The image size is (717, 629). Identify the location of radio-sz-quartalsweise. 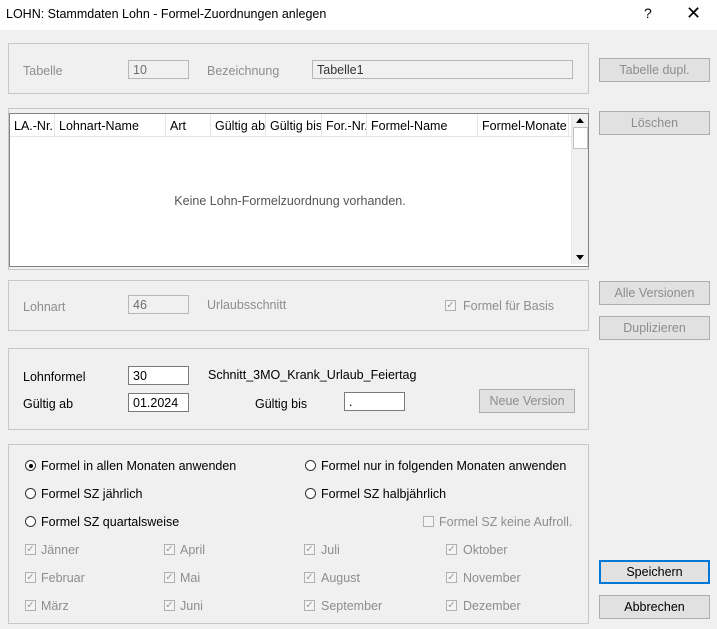
(30, 521).